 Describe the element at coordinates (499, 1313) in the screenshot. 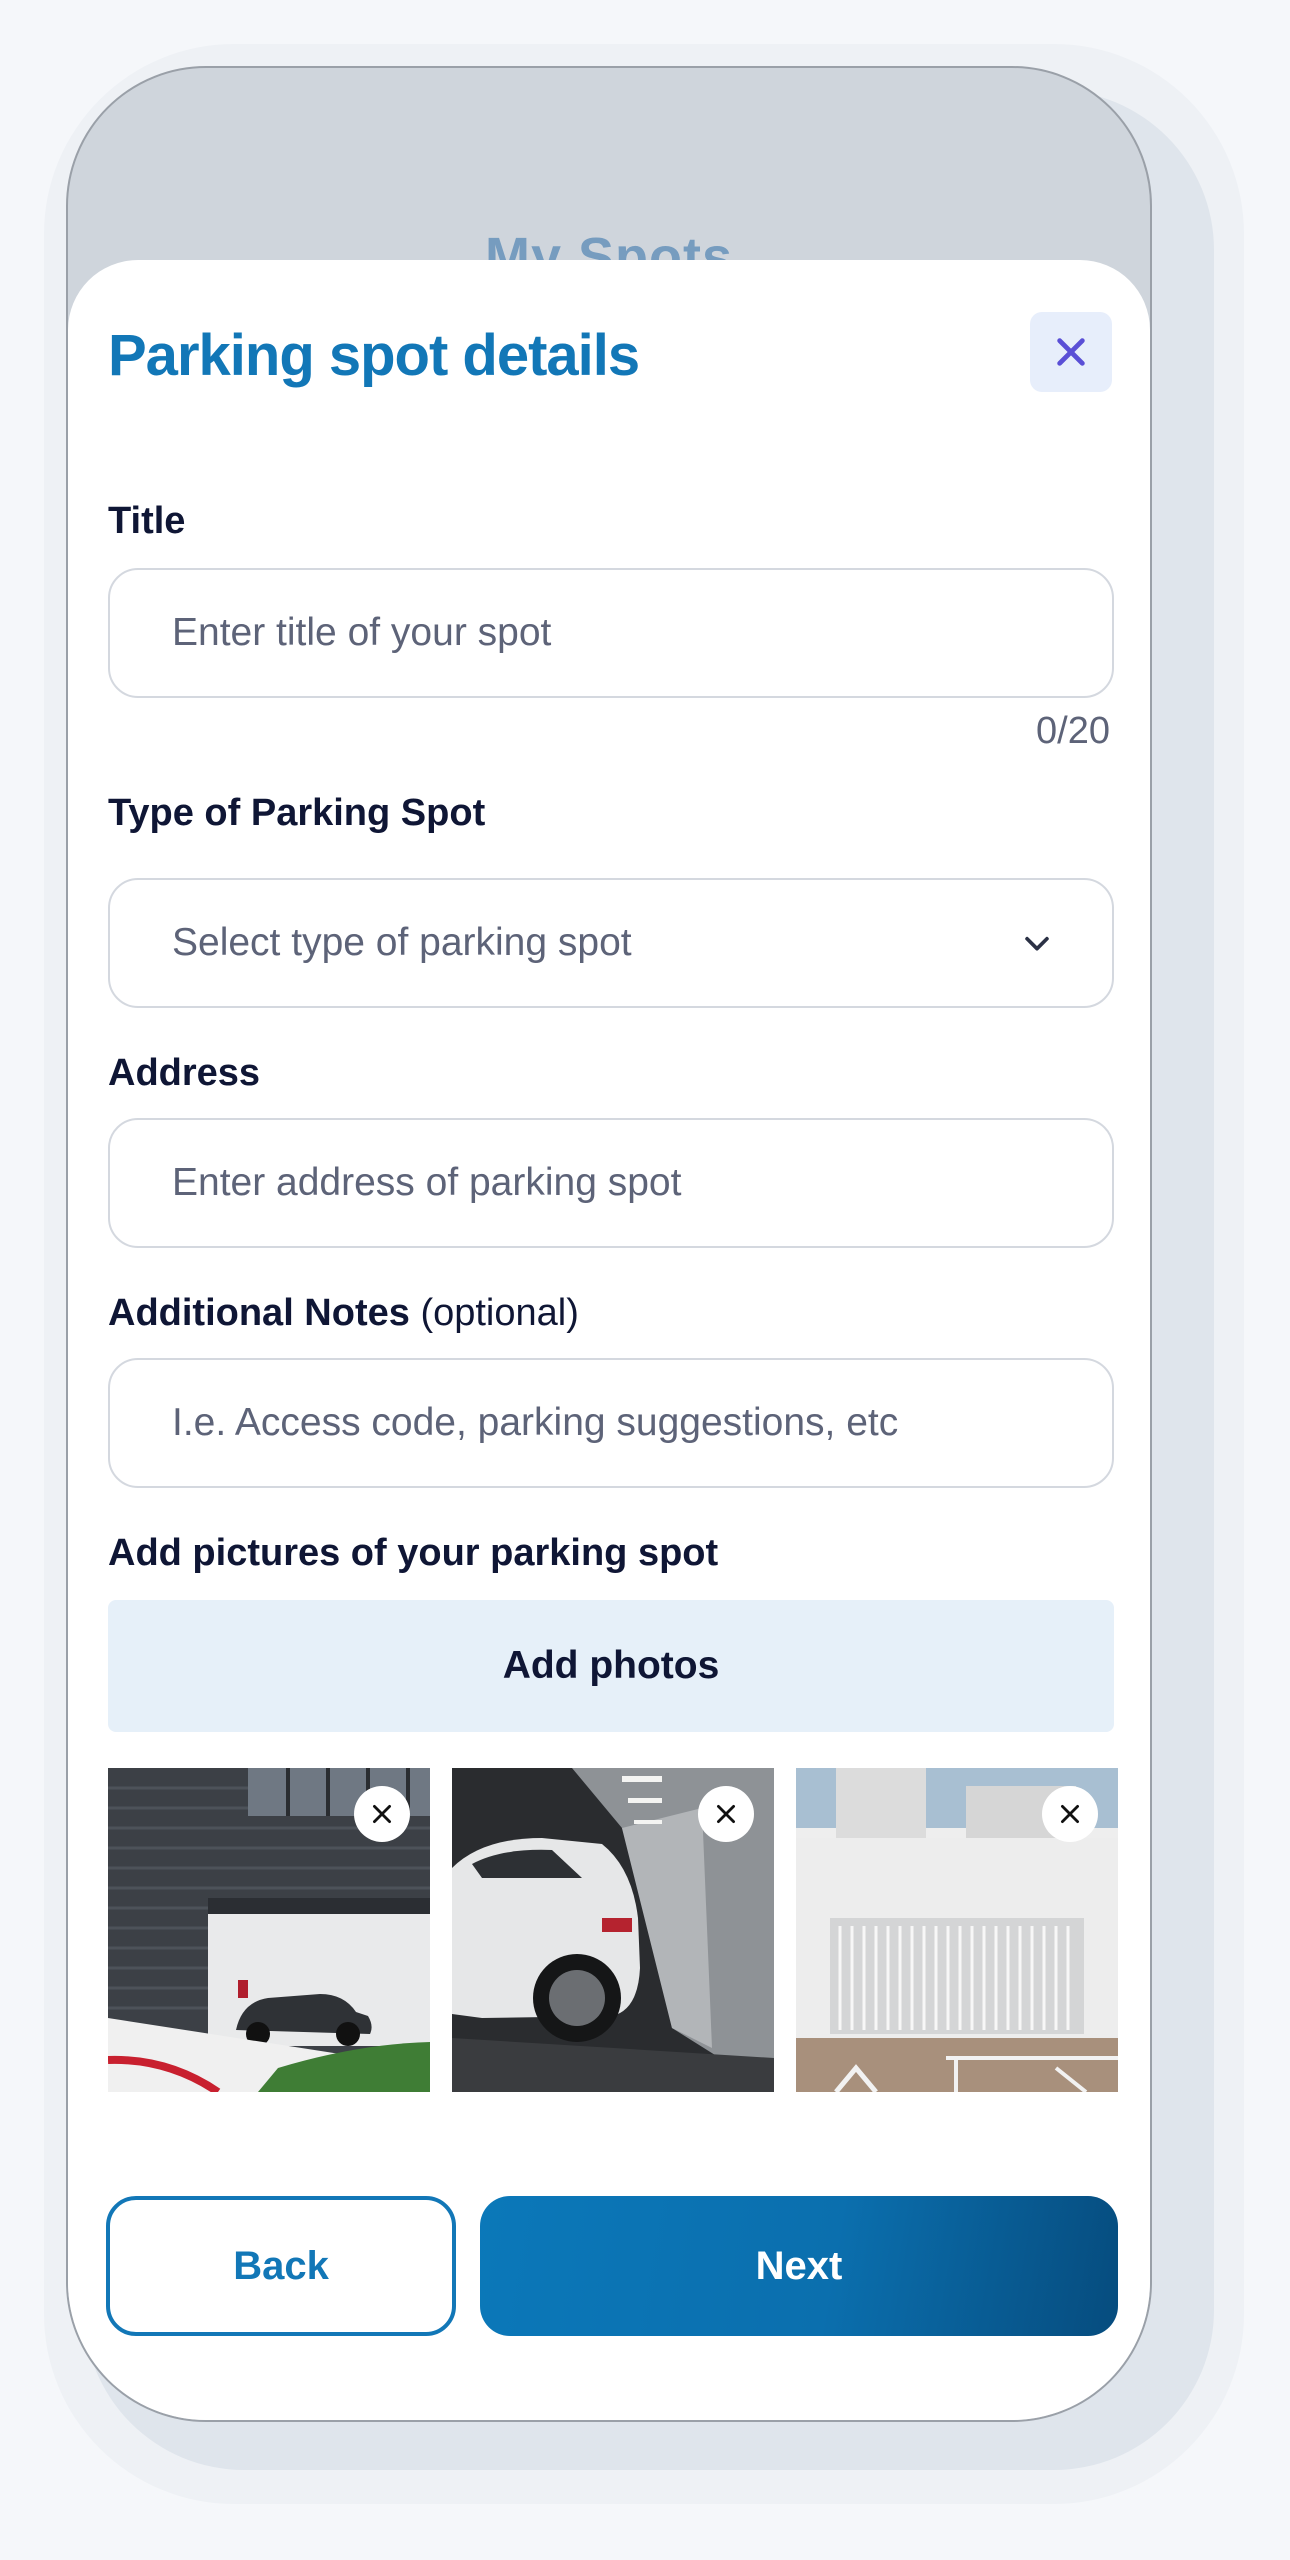

I see `notes-optional-hint: (optional)` at that location.